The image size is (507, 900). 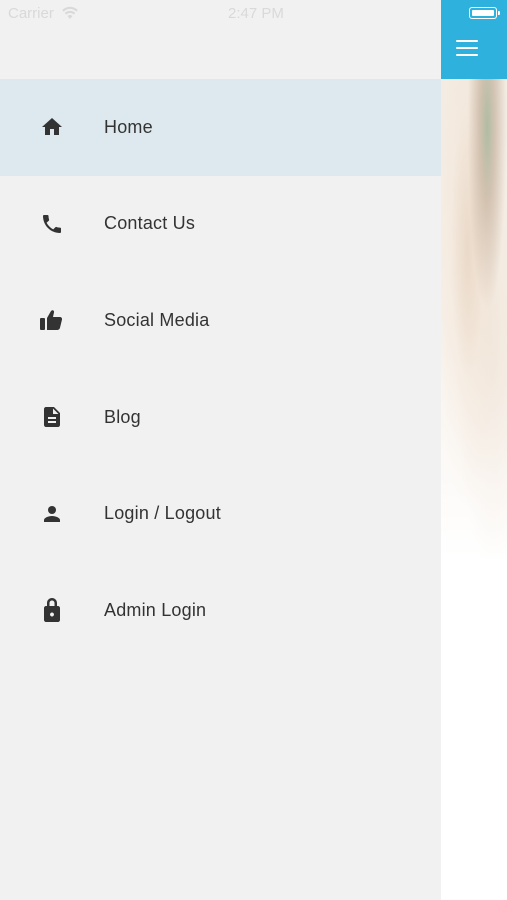 What do you see at coordinates (220, 417) in the screenshot?
I see `menu-item-blog: Blog` at bounding box center [220, 417].